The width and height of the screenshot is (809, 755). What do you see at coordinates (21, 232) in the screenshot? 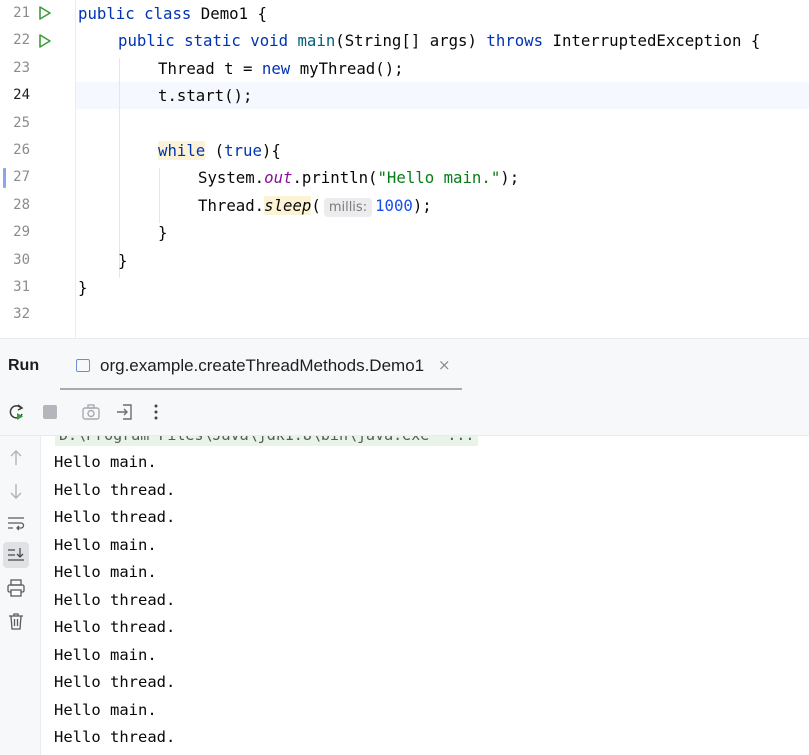
I see `line-number: 29` at bounding box center [21, 232].